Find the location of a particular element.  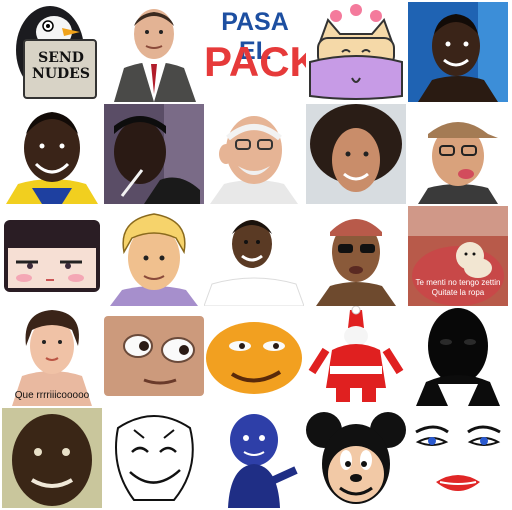

anime-face-image is located at coordinates (52, 256).